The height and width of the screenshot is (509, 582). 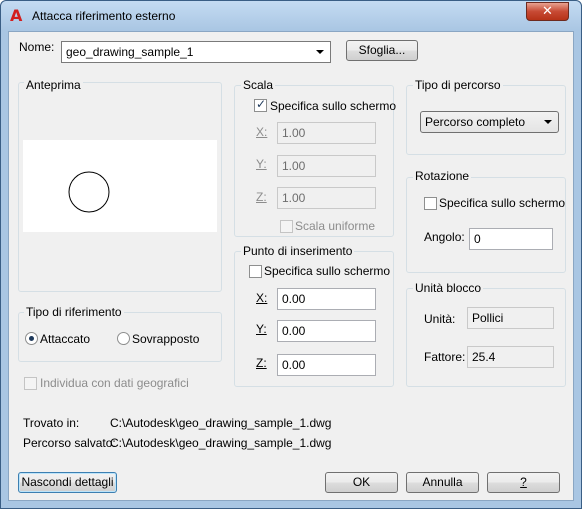 I want to click on cancel-button: Annulla, so click(x=442, y=482).